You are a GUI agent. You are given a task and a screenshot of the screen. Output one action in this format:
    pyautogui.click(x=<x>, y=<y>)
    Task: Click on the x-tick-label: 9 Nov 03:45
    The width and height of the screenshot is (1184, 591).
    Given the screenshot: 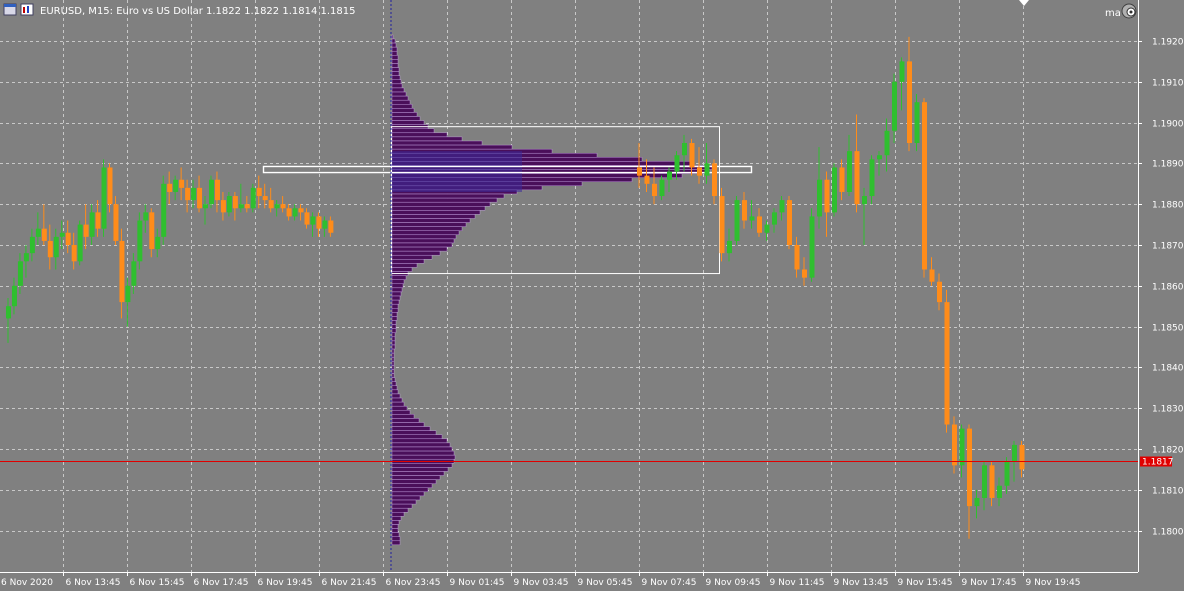 What is the action you would take?
    pyautogui.click(x=541, y=583)
    